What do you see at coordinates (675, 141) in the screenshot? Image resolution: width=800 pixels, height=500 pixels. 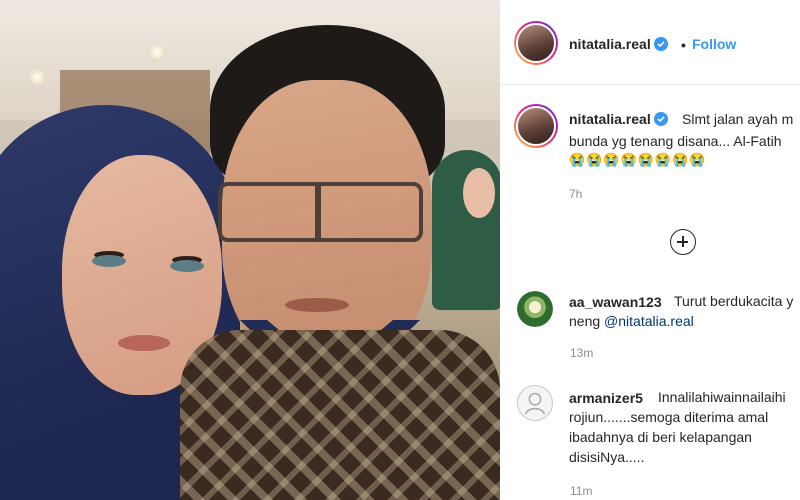 I see `caption-text-line2: bunda yg tenang disana... Al-Fatih` at bounding box center [675, 141].